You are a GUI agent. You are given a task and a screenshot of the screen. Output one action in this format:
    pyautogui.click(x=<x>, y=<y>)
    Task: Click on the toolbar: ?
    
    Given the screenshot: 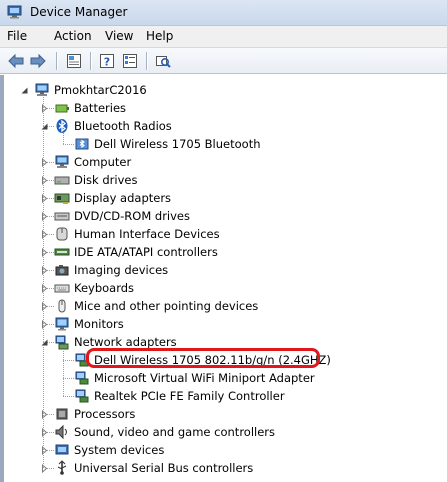 What is the action you would take?
    pyautogui.click(x=223, y=61)
    